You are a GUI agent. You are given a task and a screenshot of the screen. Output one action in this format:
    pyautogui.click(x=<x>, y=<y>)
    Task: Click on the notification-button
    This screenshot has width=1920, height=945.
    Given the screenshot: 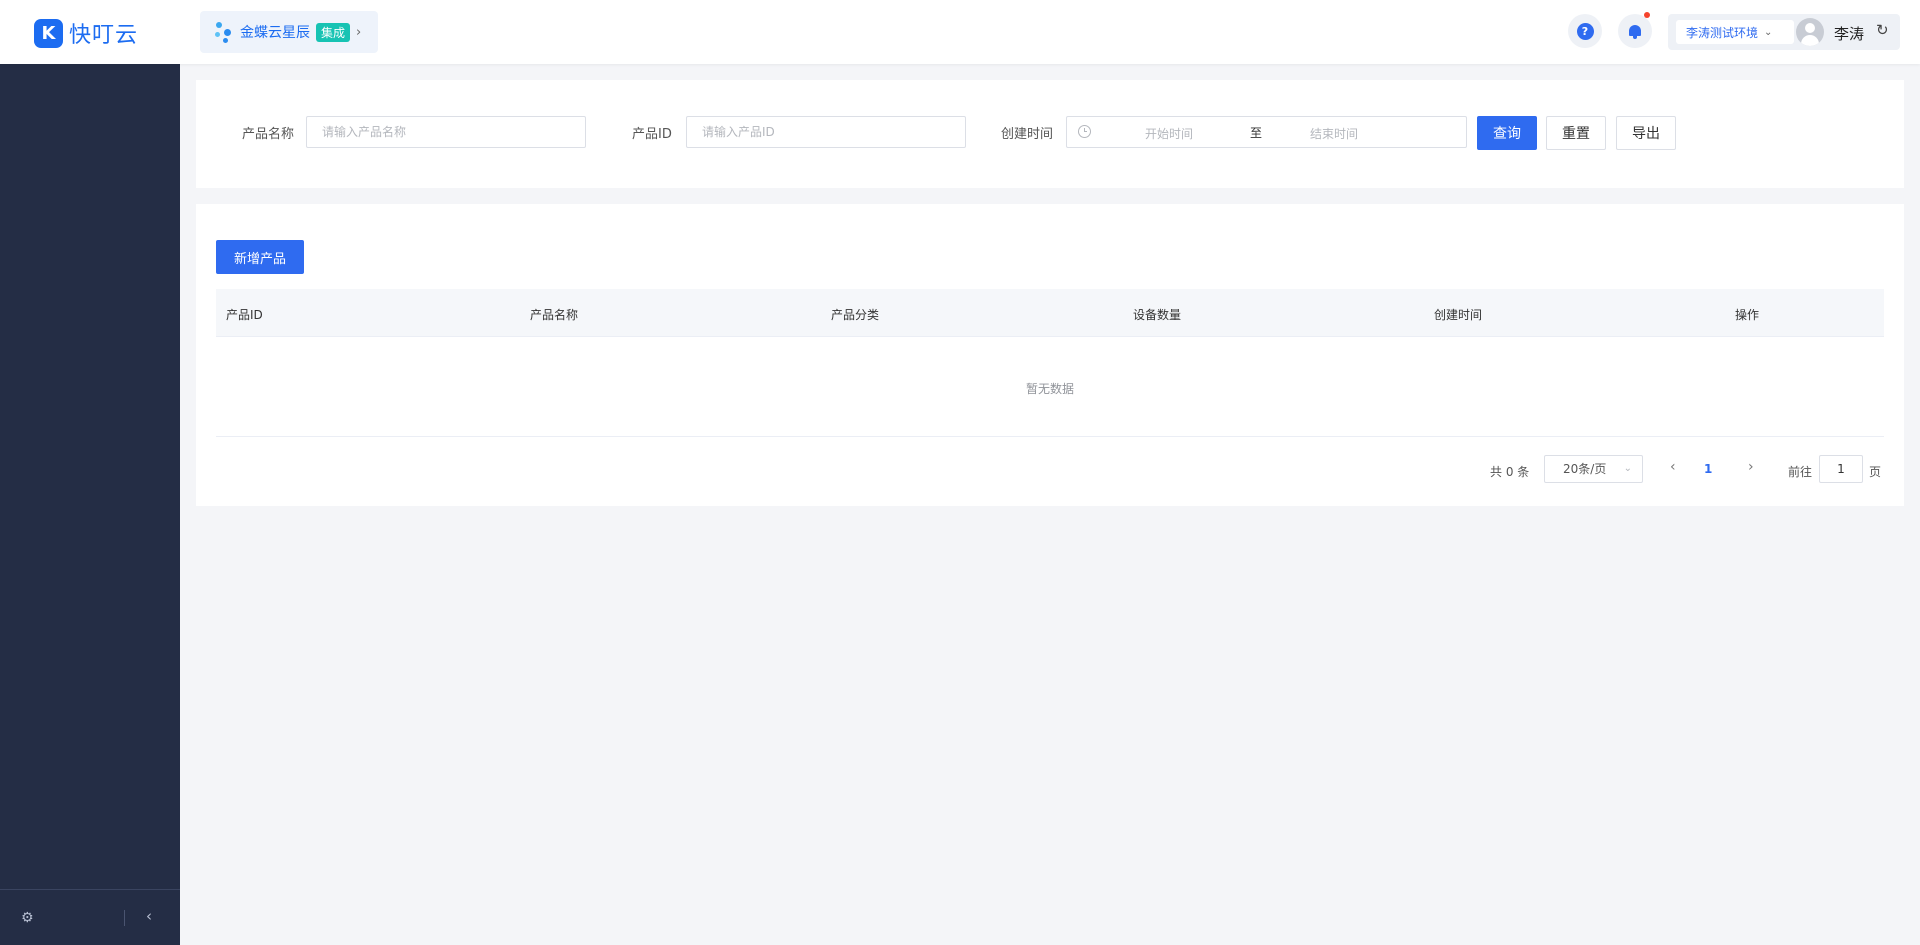 What is the action you would take?
    pyautogui.click(x=1635, y=30)
    